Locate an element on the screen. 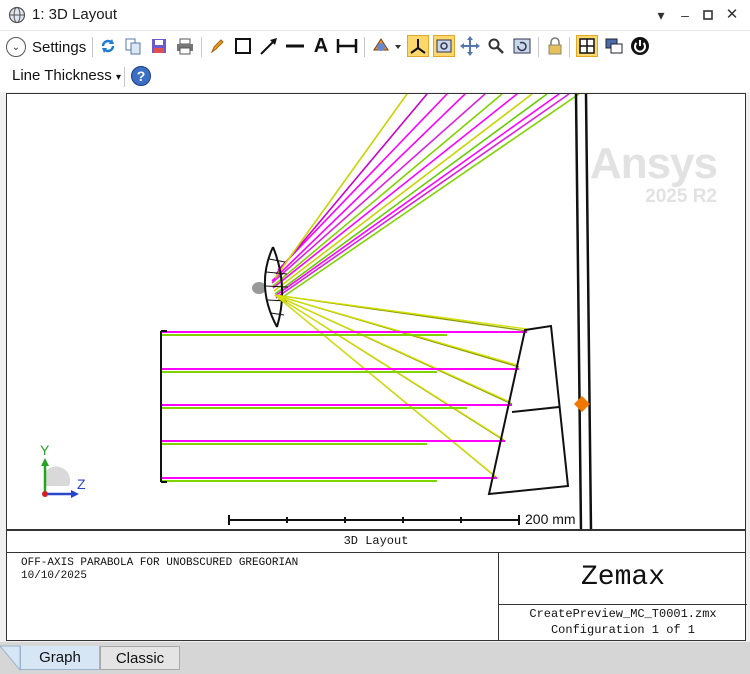 Image resolution: width=750 pixels, height=674 pixels. axes-icon is located at coordinates (418, 46).